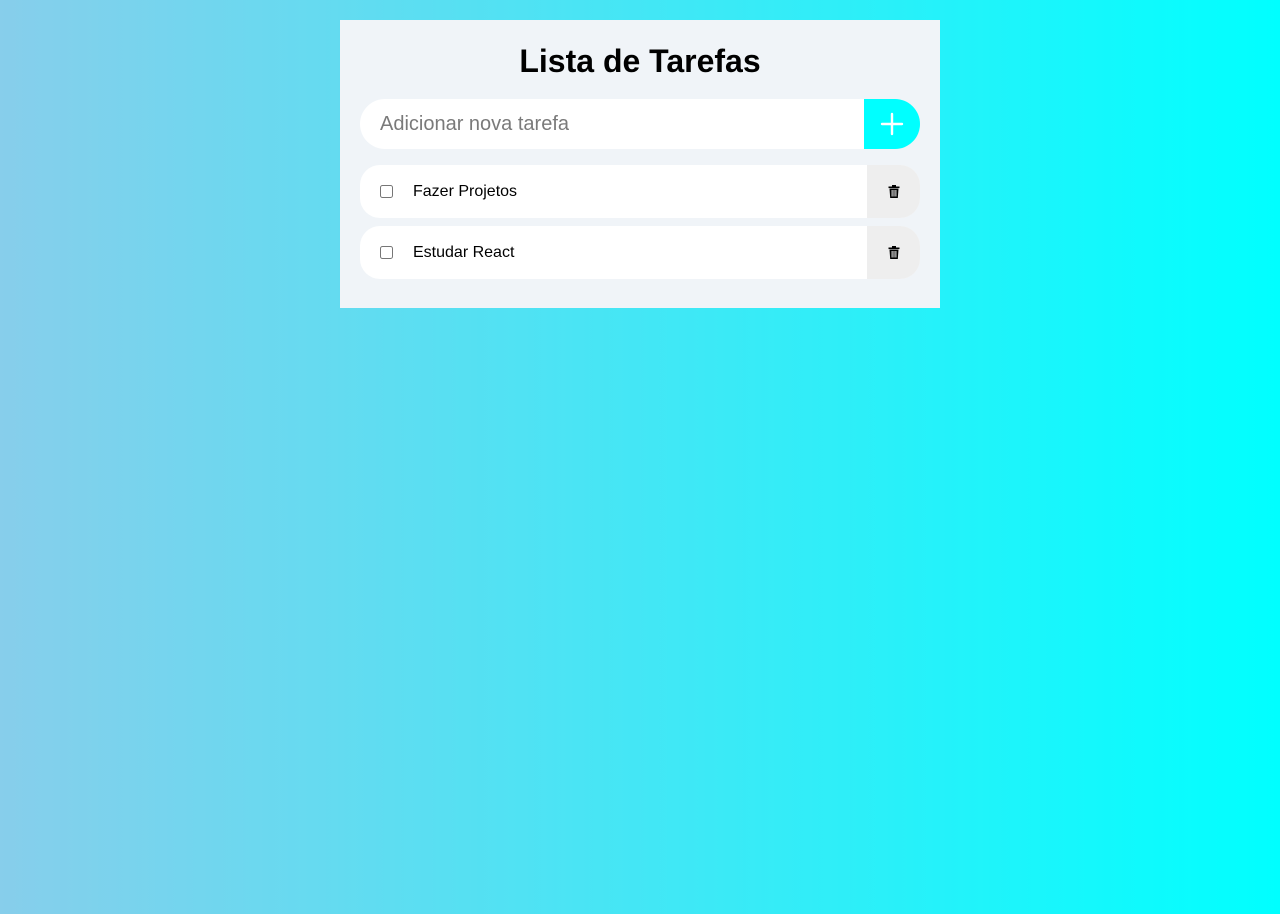 This screenshot has width=1280, height=914. I want to click on add-task-button, so click(892, 124).